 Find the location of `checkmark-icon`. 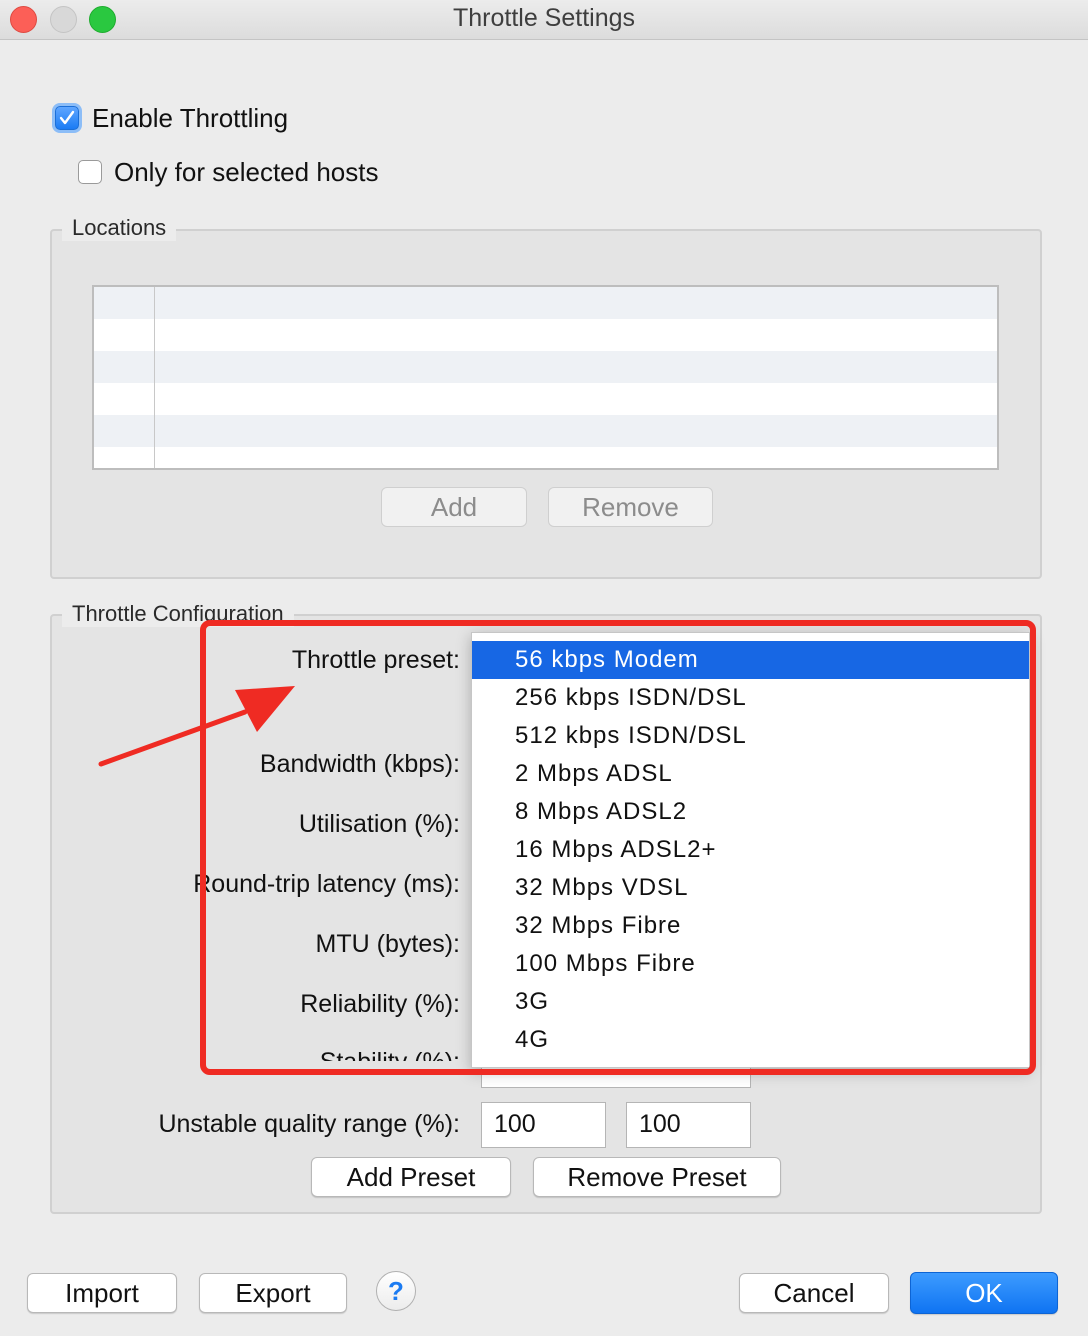

checkmark-icon is located at coordinates (67, 117).